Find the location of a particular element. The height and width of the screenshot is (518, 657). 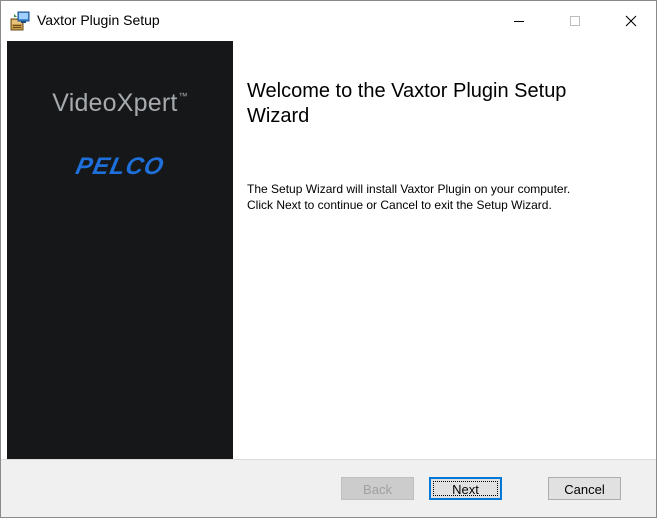

trademark-mark: ™ is located at coordinates (183, 96).